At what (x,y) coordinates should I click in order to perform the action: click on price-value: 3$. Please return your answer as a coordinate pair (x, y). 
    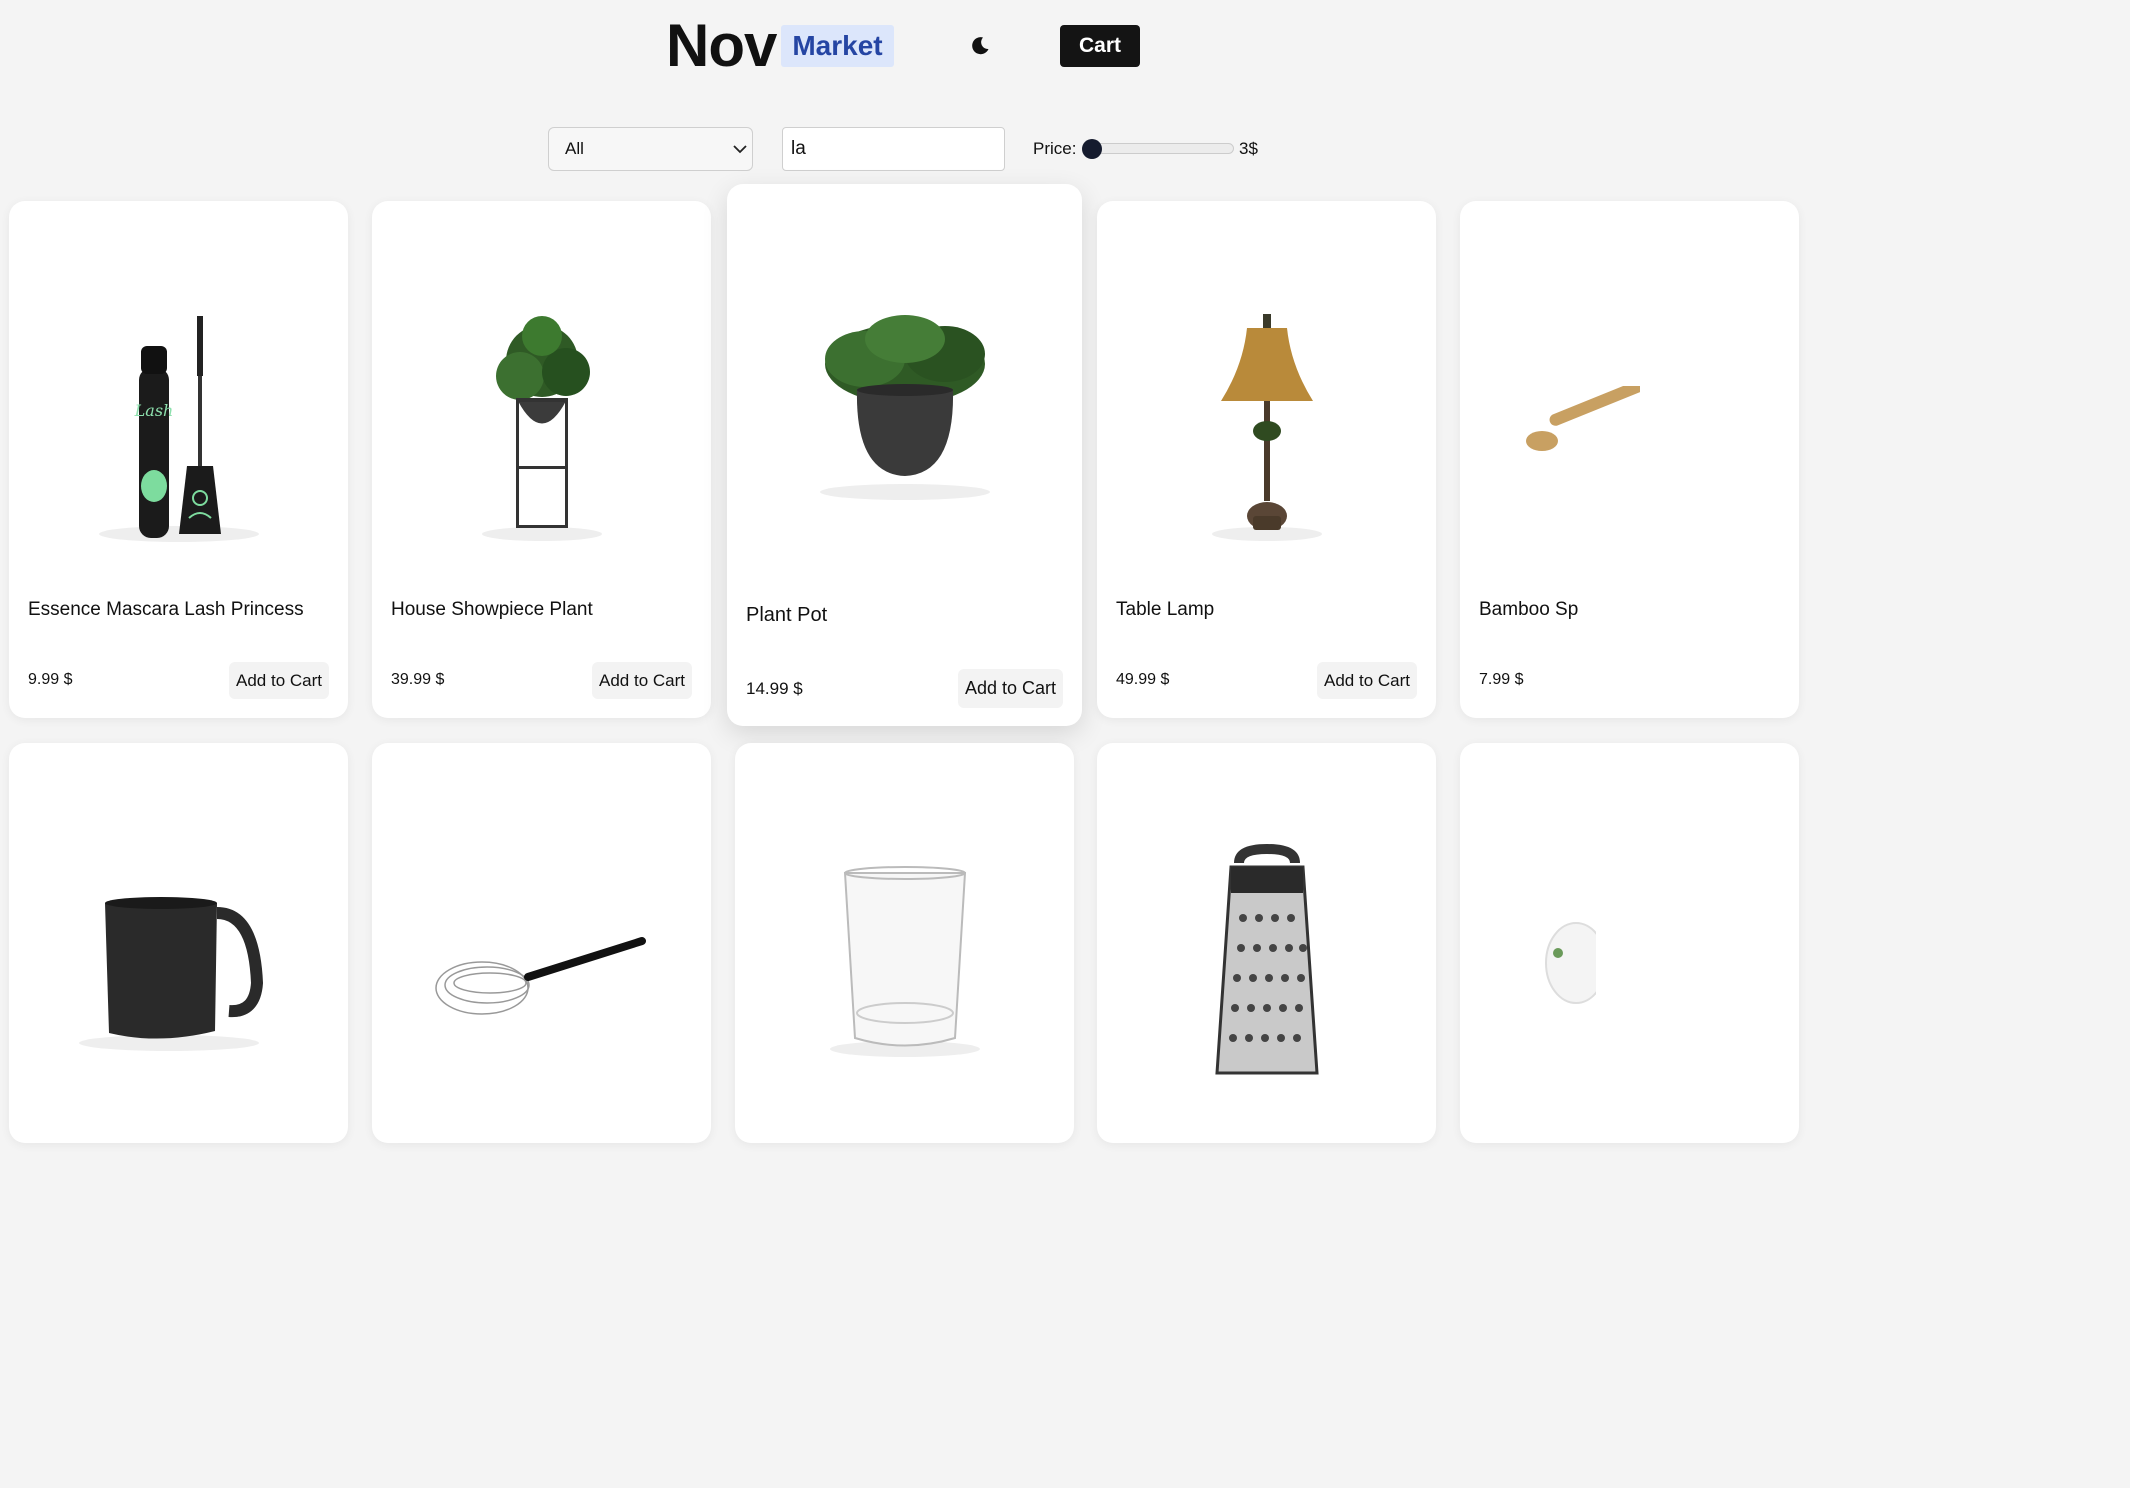
    Looking at the image, I should click on (1248, 148).